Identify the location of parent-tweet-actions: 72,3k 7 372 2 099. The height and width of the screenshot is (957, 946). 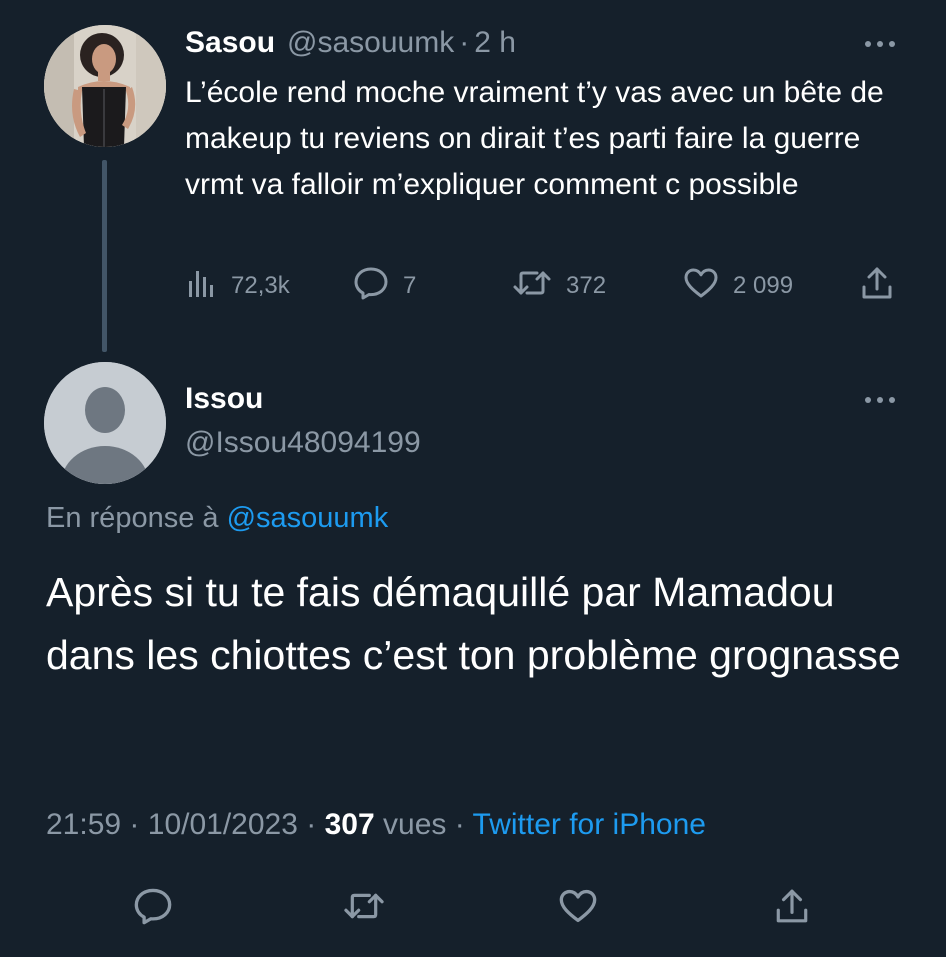
(545, 286).